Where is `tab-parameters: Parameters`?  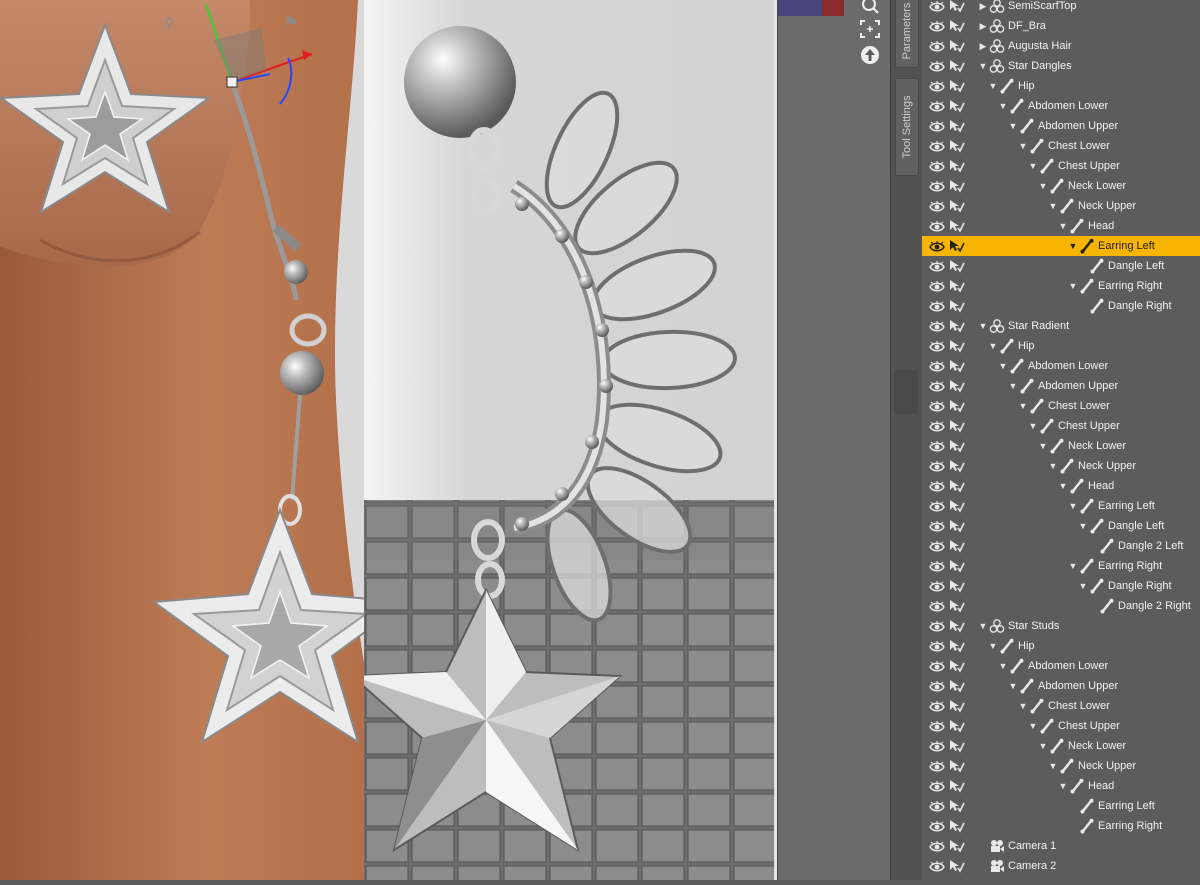
tab-parameters: Parameters is located at coordinates (907, 34).